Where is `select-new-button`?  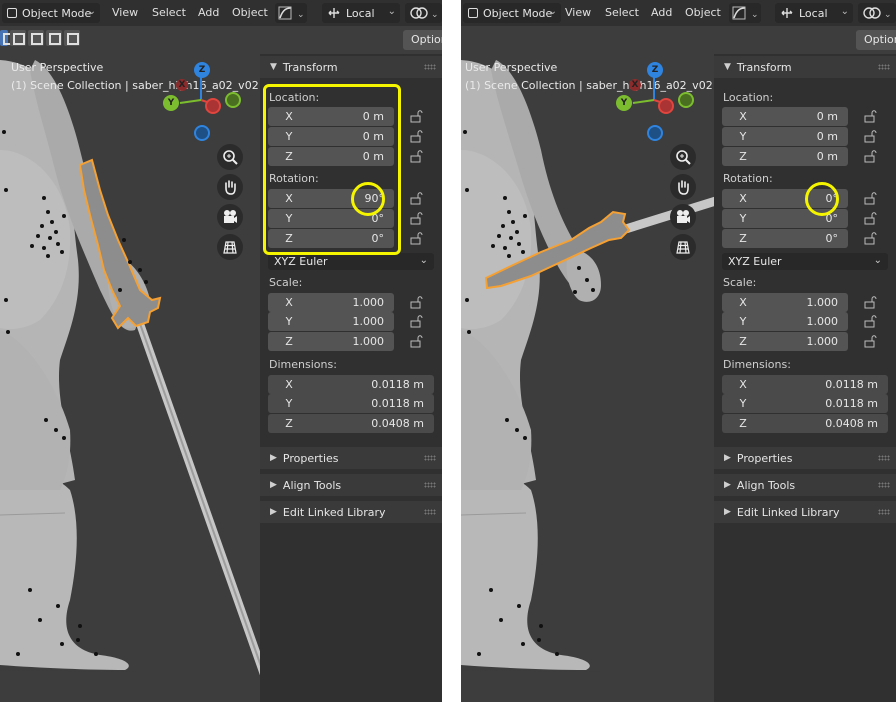 select-new-button is located at coordinates (7, 38).